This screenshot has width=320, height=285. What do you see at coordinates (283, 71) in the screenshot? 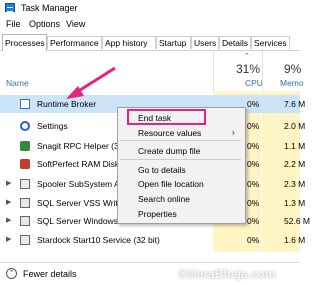
I see `column-memory: 9% Memo` at bounding box center [283, 71].